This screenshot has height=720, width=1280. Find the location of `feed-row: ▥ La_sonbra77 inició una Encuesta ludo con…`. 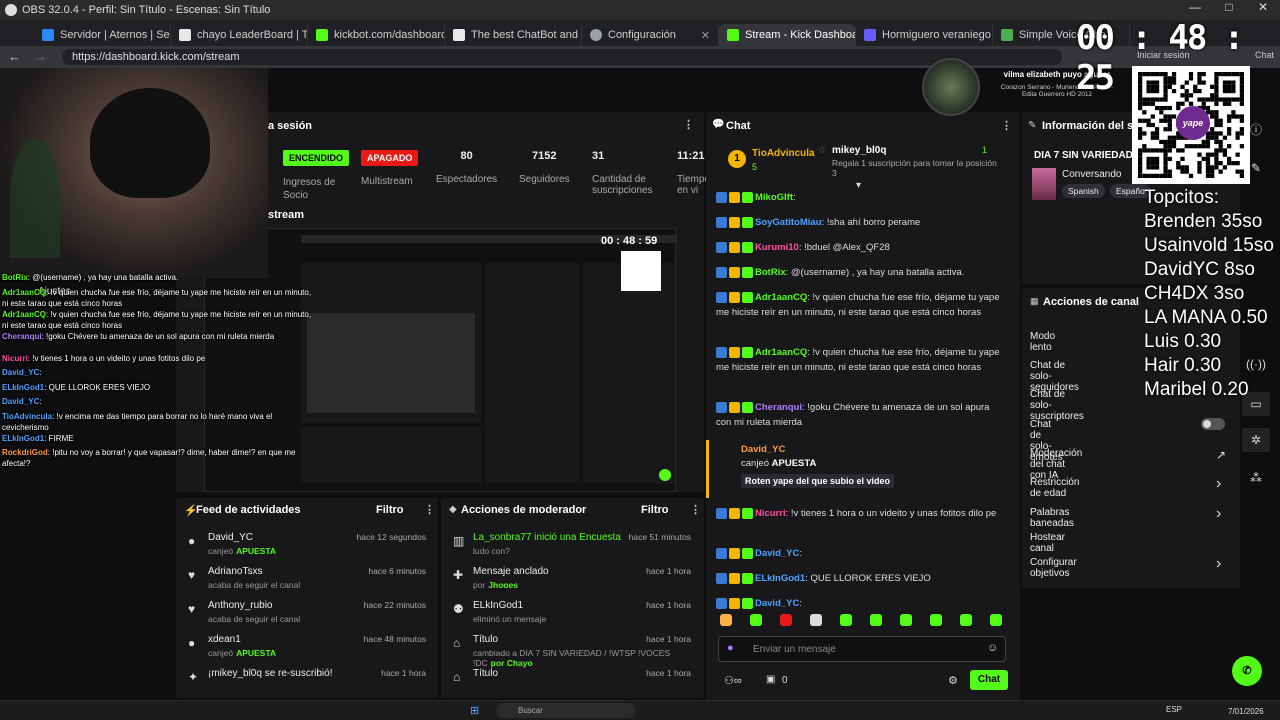

feed-row: ▥ La_sonbra77 inició una Encuesta ludo con… is located at coordinates (571, 549).